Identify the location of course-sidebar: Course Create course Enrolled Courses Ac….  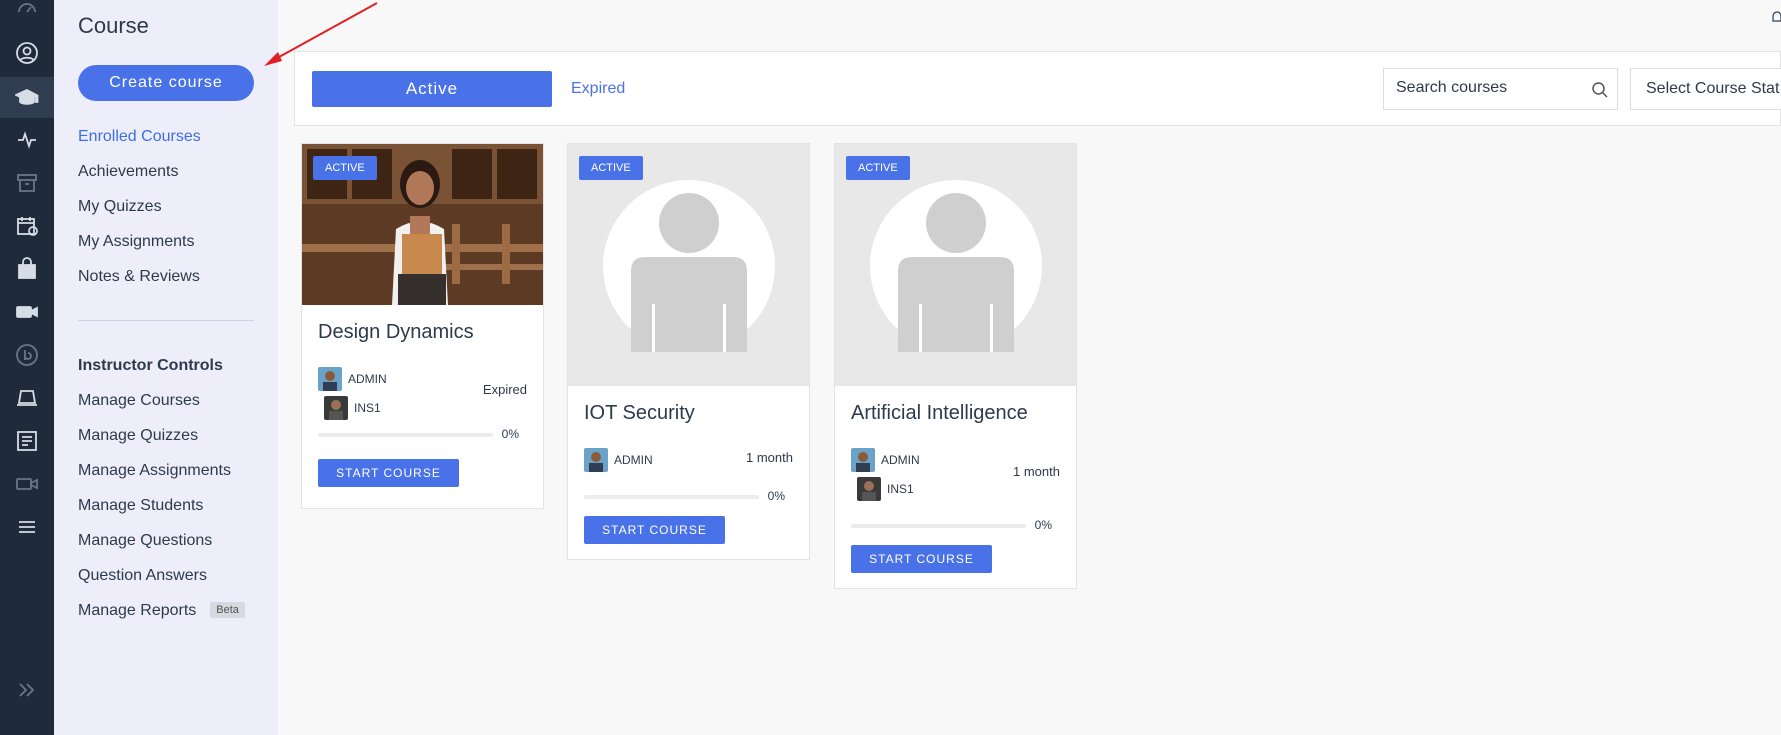
(166, 367).